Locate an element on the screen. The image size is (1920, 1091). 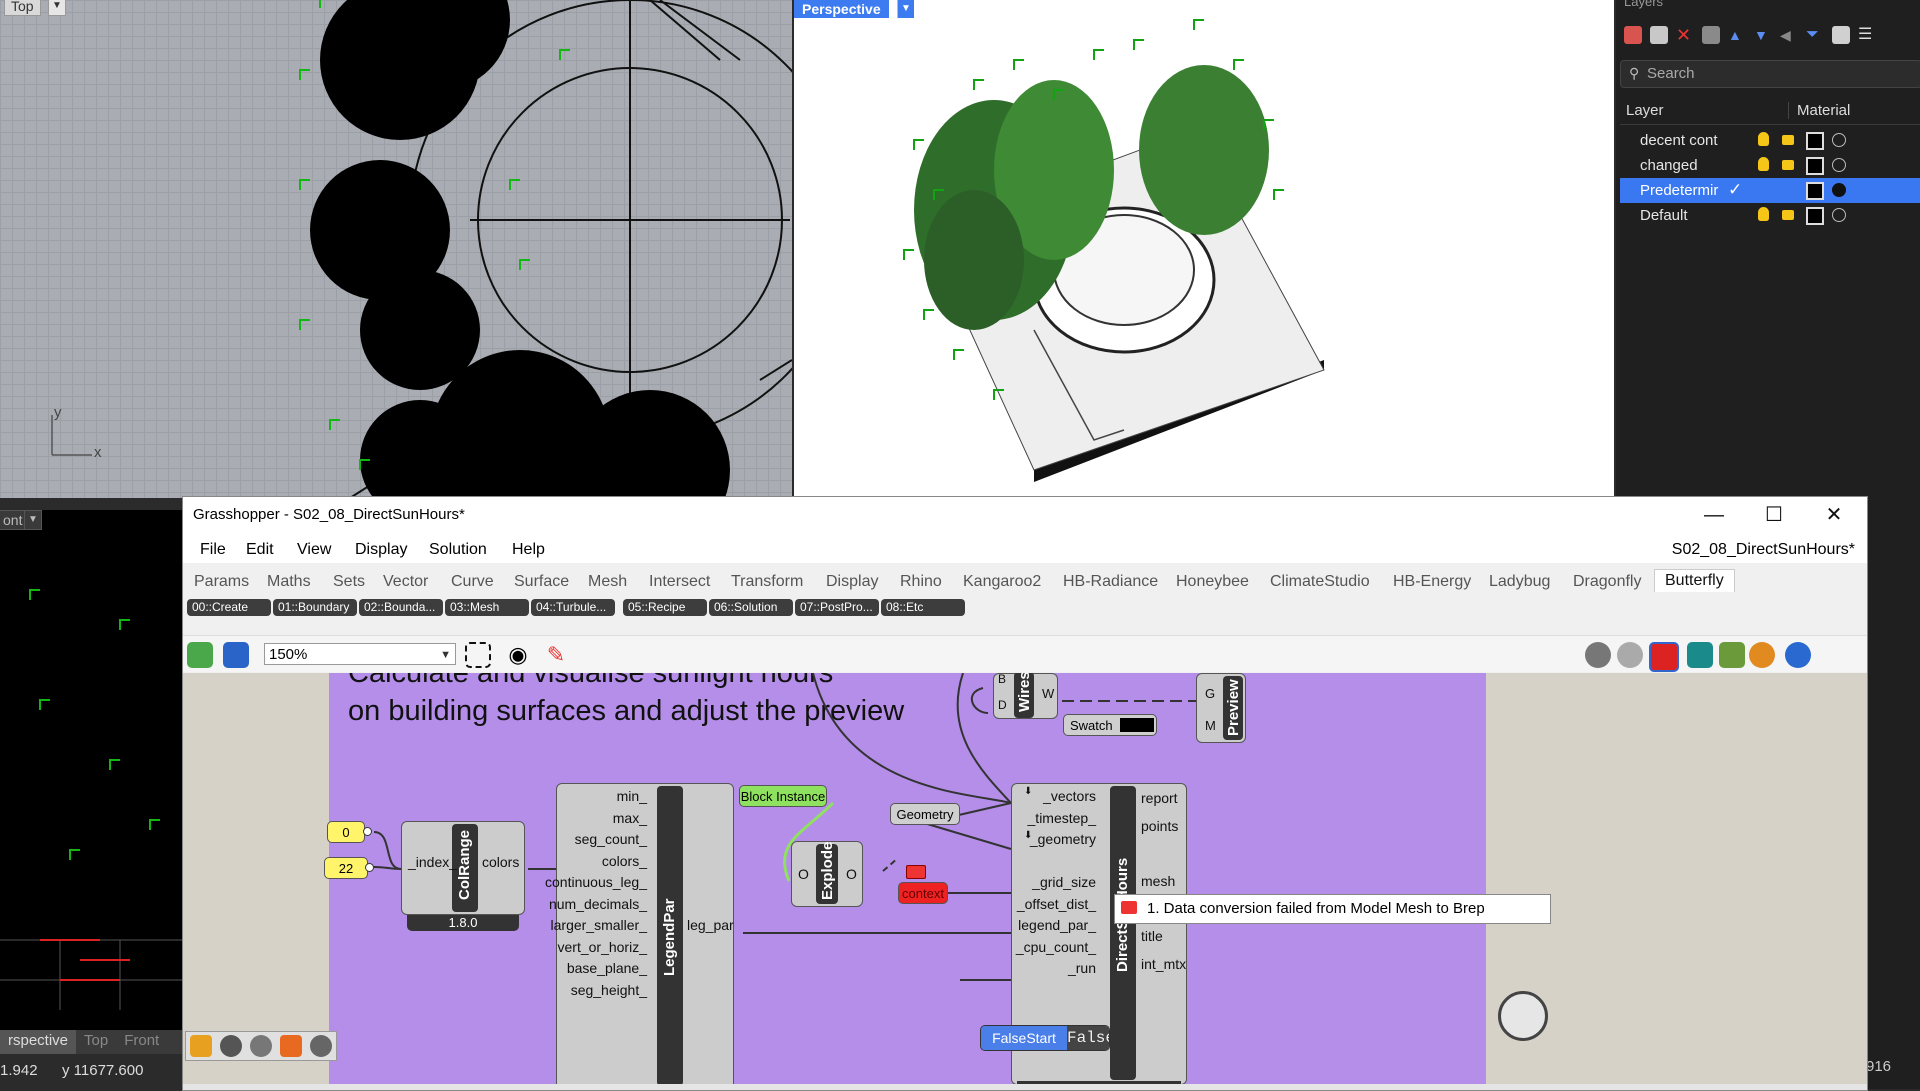
tab-intersect: Intersect is located at coordinates (679, 582).